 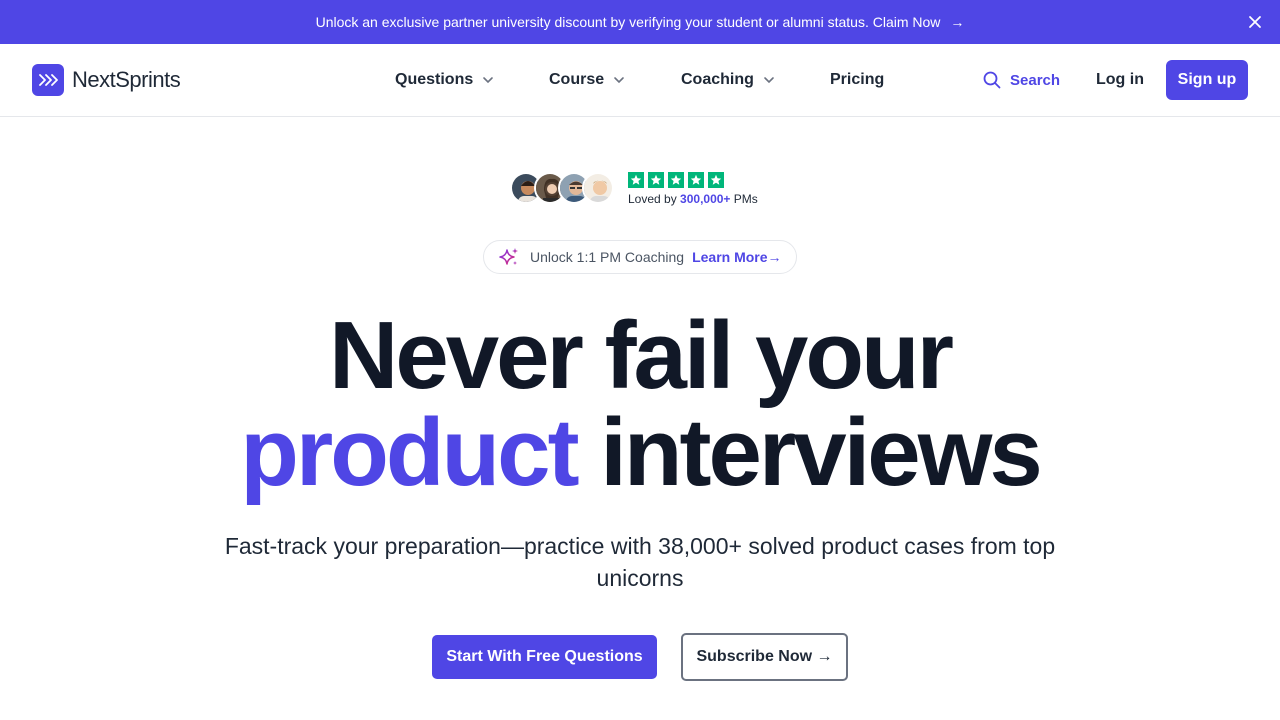 I want to click on search-icon, so click(x=992, y=80).